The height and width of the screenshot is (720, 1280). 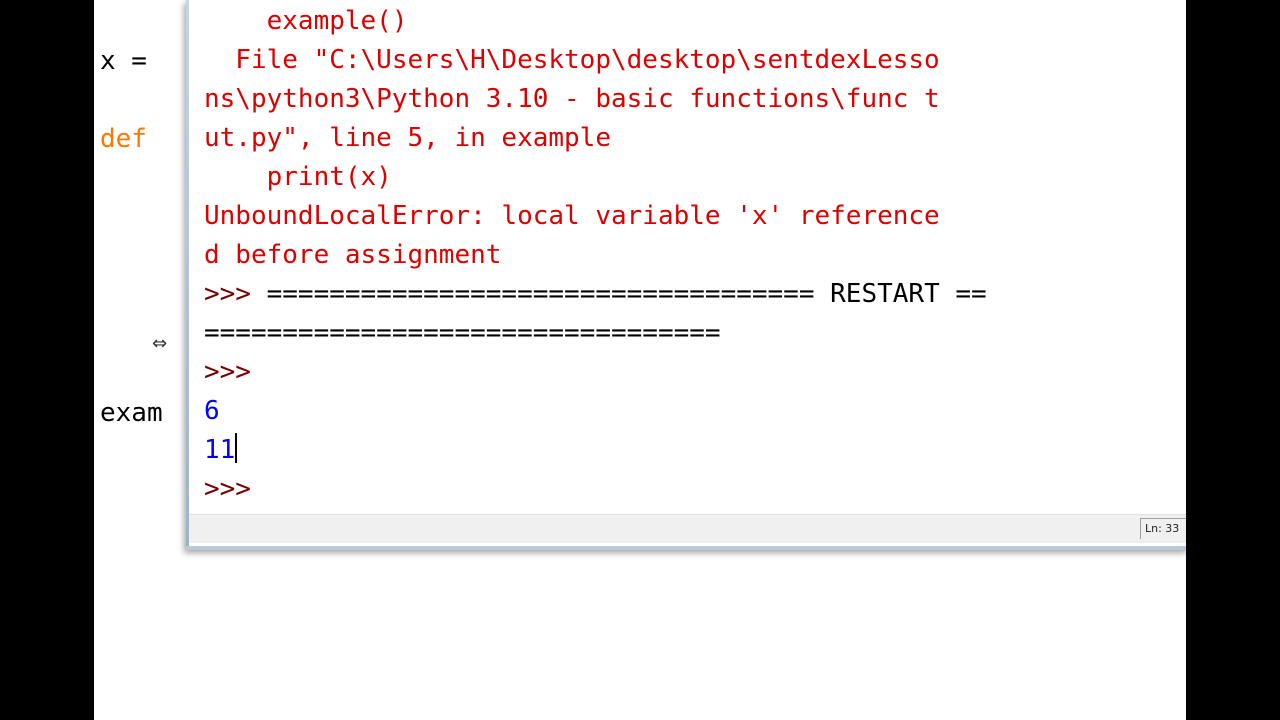 I want to click on editor-line-assign: x =, so click(x=131, y=61).